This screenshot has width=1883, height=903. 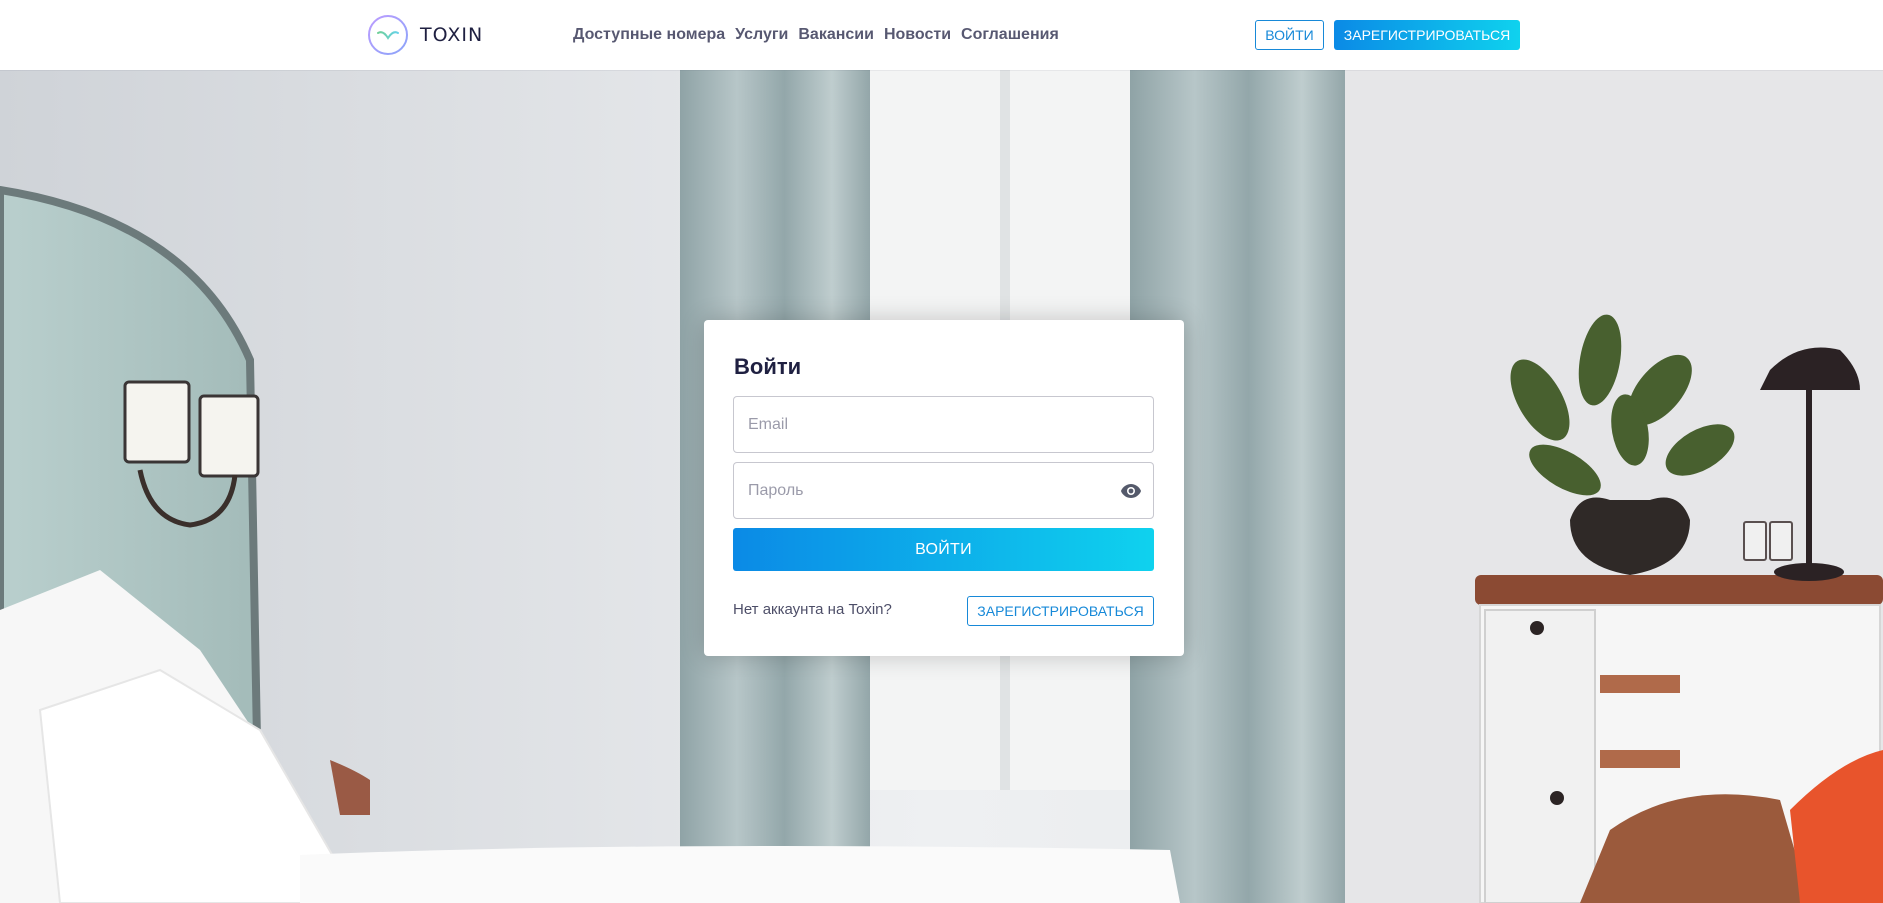 What do you see at coordinates (1289, 35) in the screenshot?
I see `header-login-button: ВОЙТИ` at bounding box center [1289, 35].